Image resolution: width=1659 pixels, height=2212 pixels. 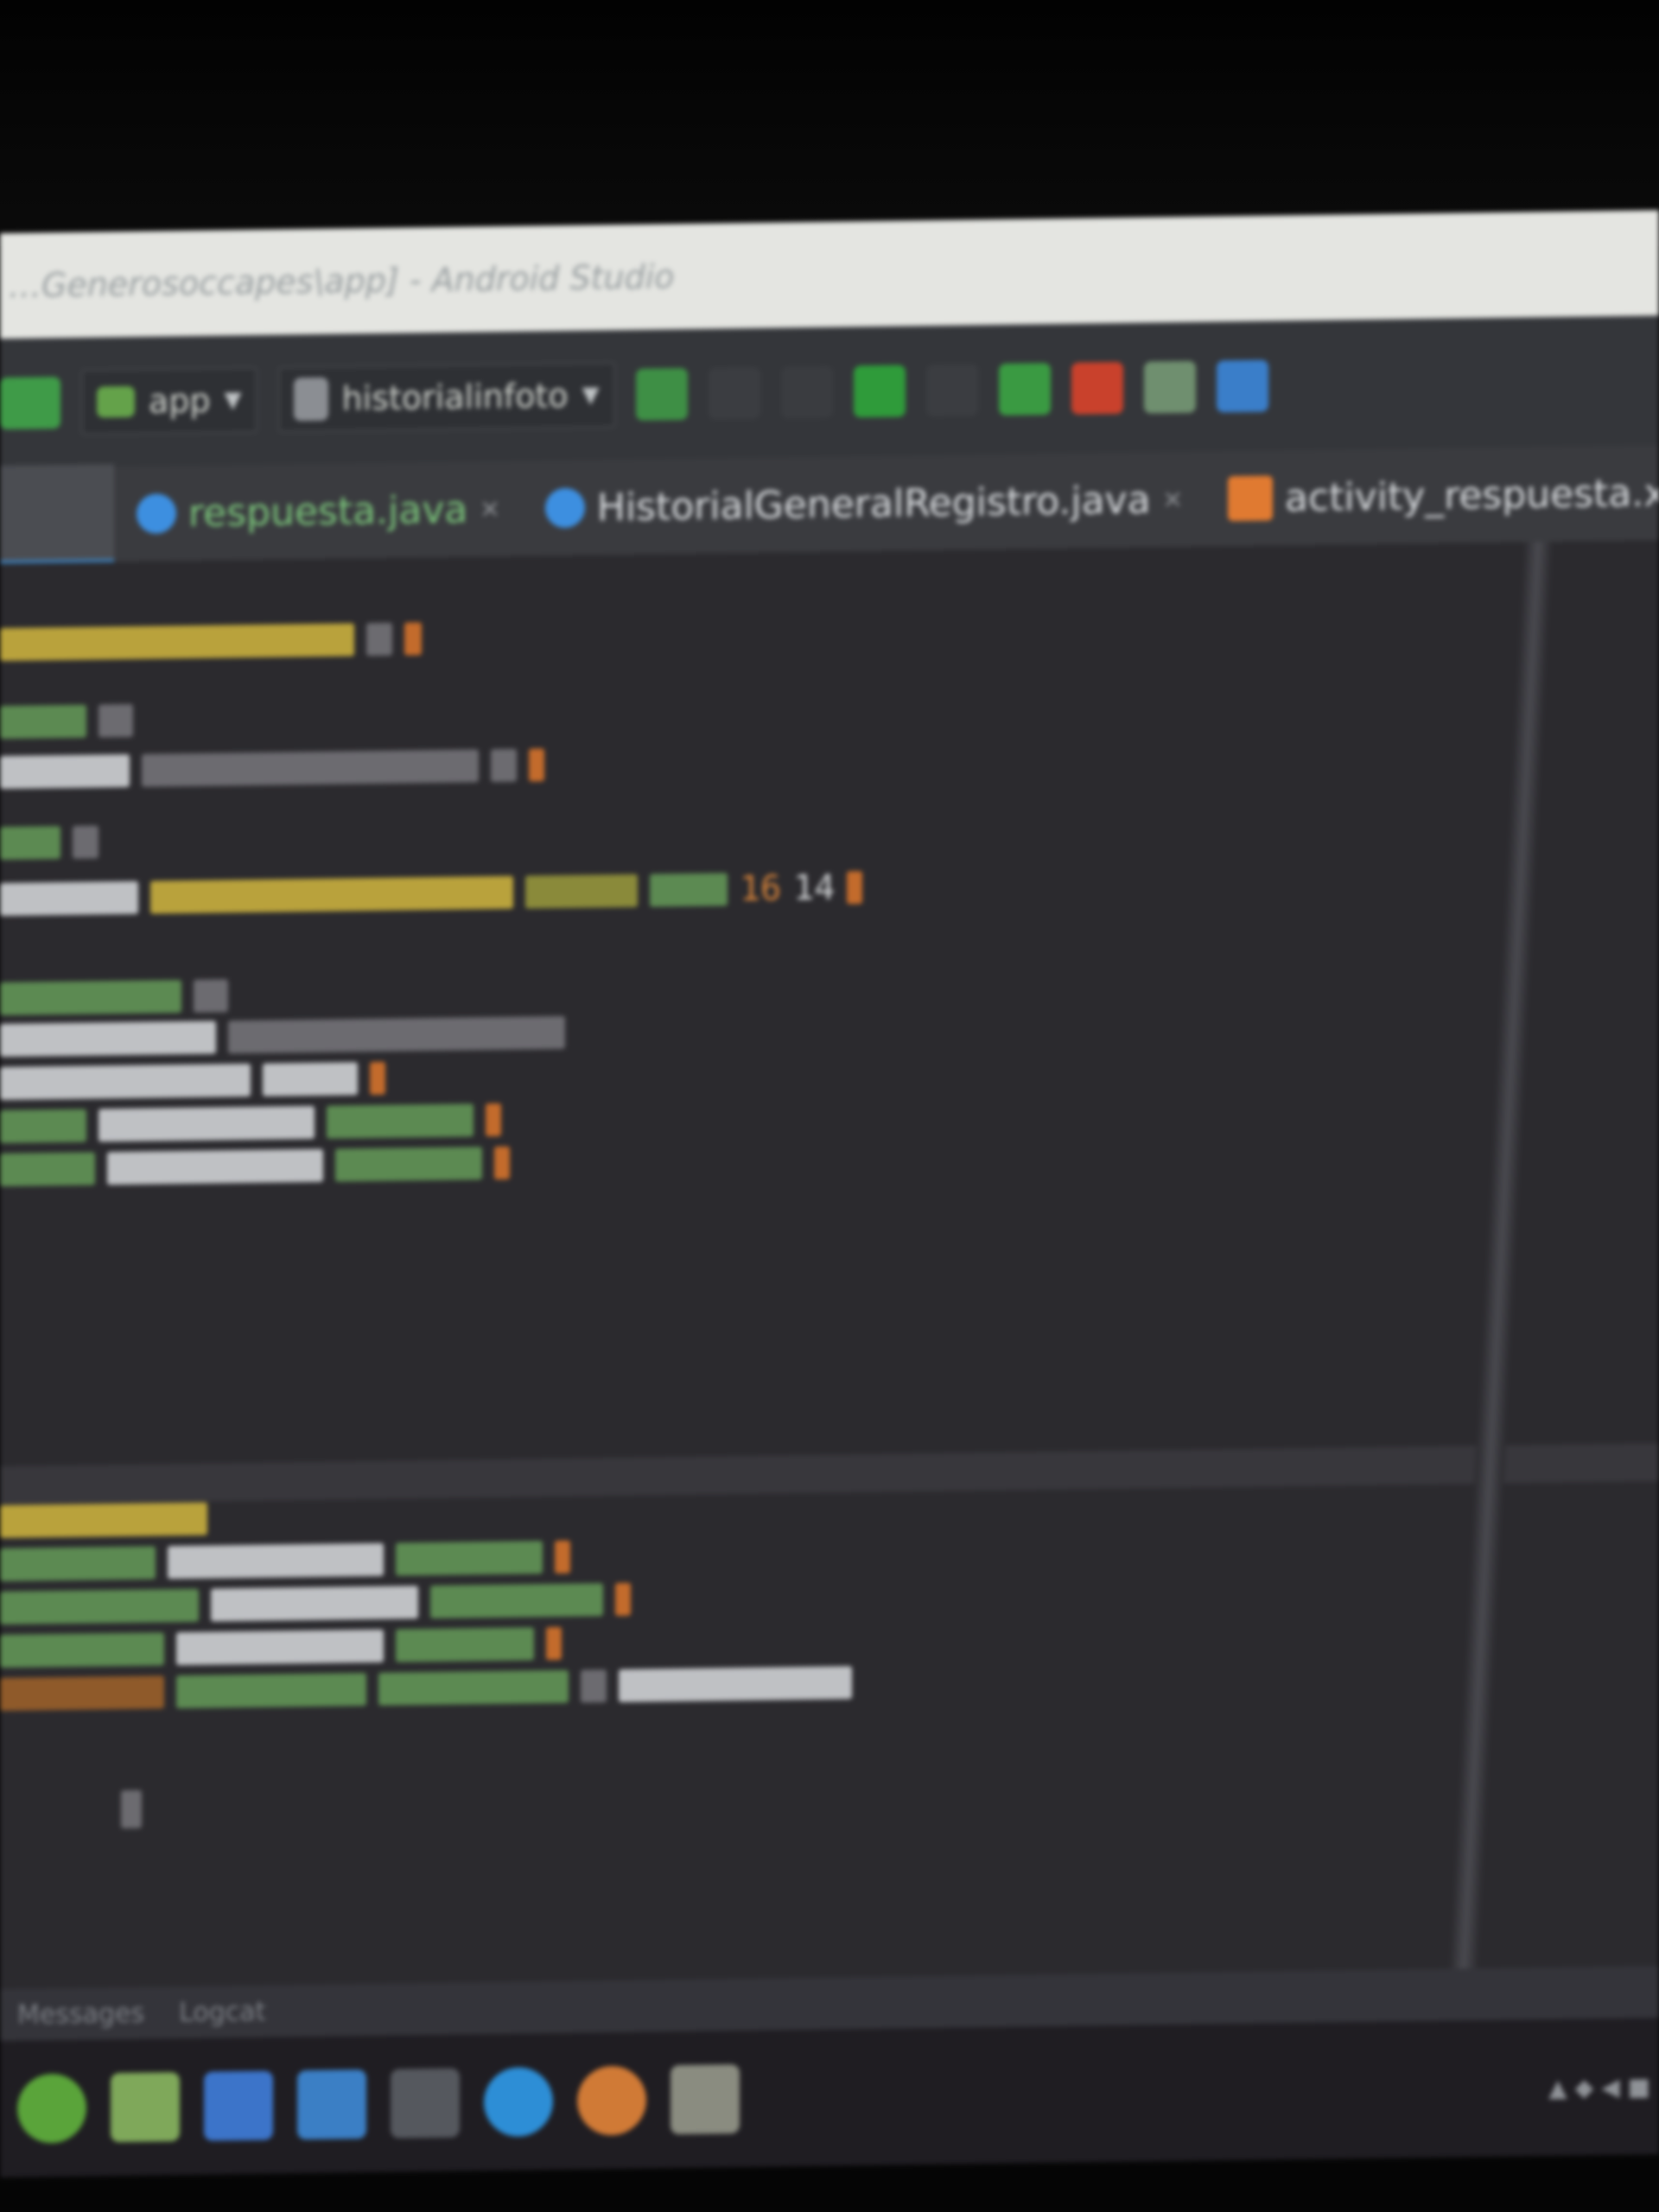 I want to click on explorer-icon, so click(x=145, y=2107).